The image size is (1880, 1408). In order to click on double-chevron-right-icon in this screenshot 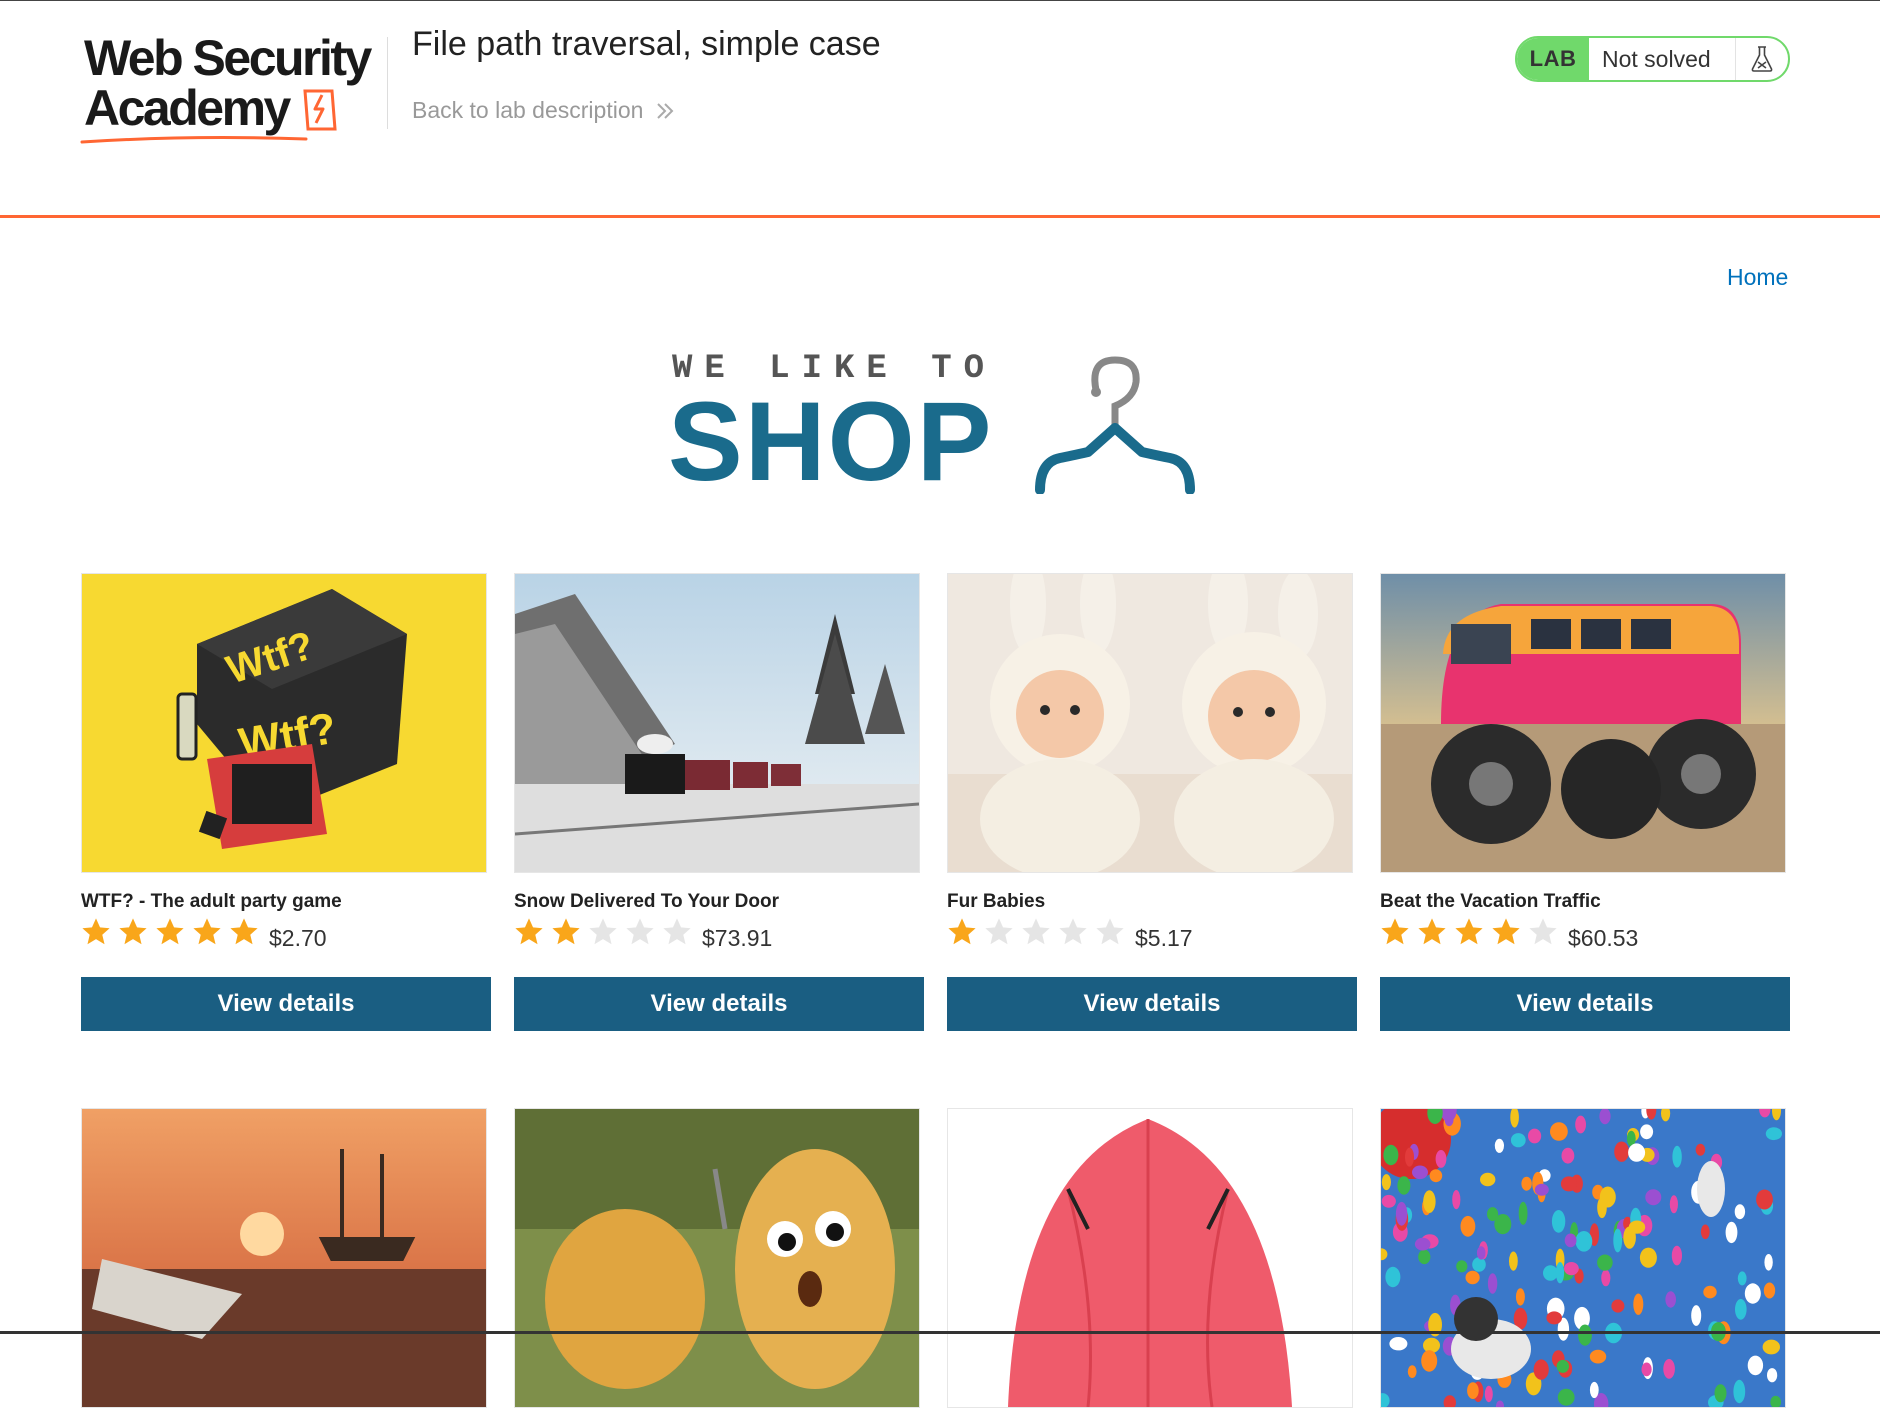, I will do `click(665, 110)`.